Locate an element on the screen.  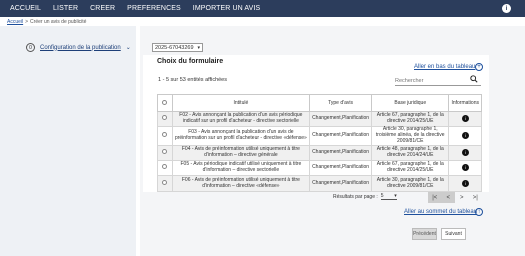
step-label: Configuration de la publication is located at coordinates (80, 48).